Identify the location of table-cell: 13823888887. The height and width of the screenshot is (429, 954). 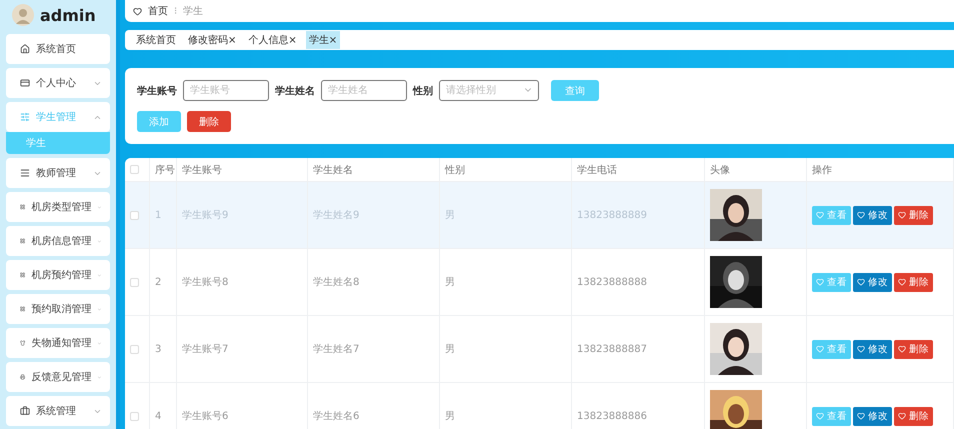
(638, 349).